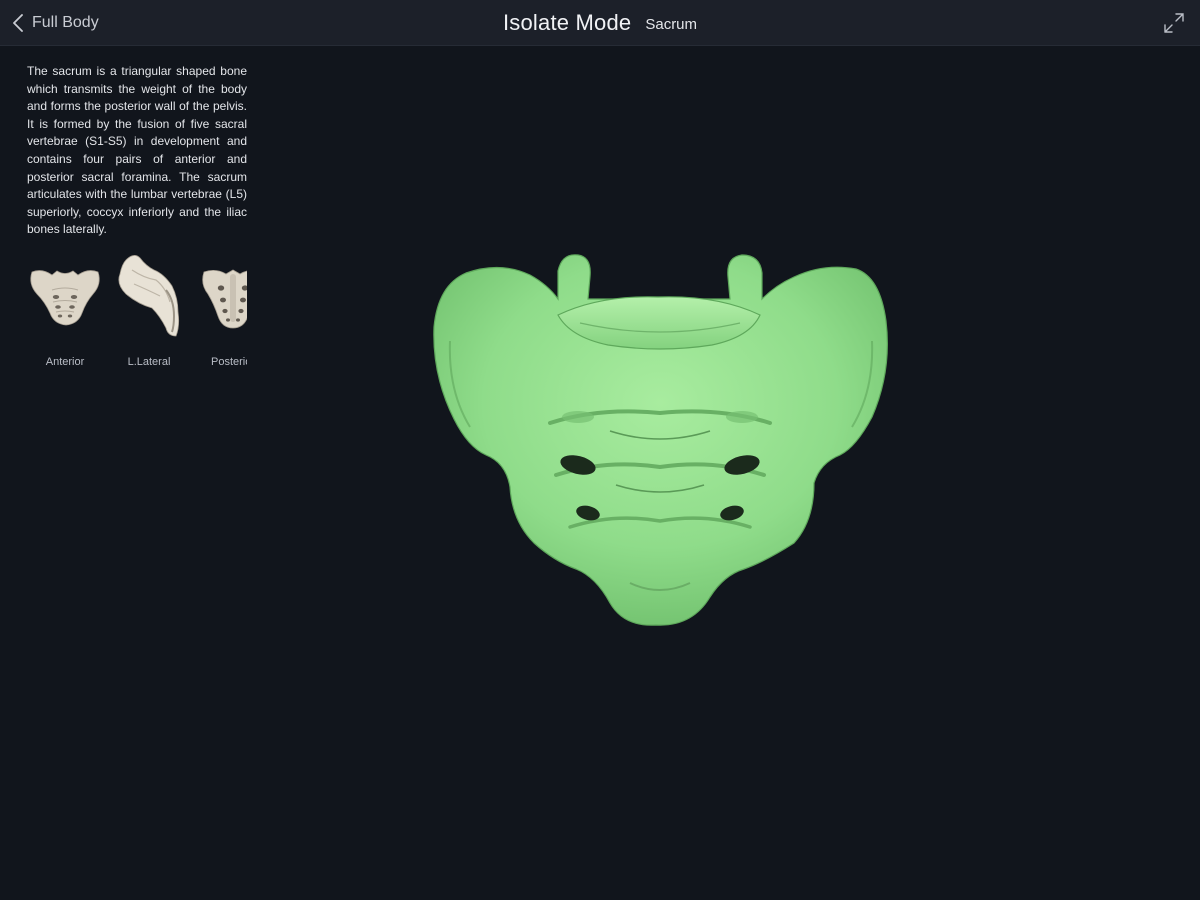 Image resolution: width=1200 pixels, height=900 pixels. What do you see at coordinates (65, 22) in the screenshot?
I see `back-button-label: Full Body` at bounding box center [65, 22].